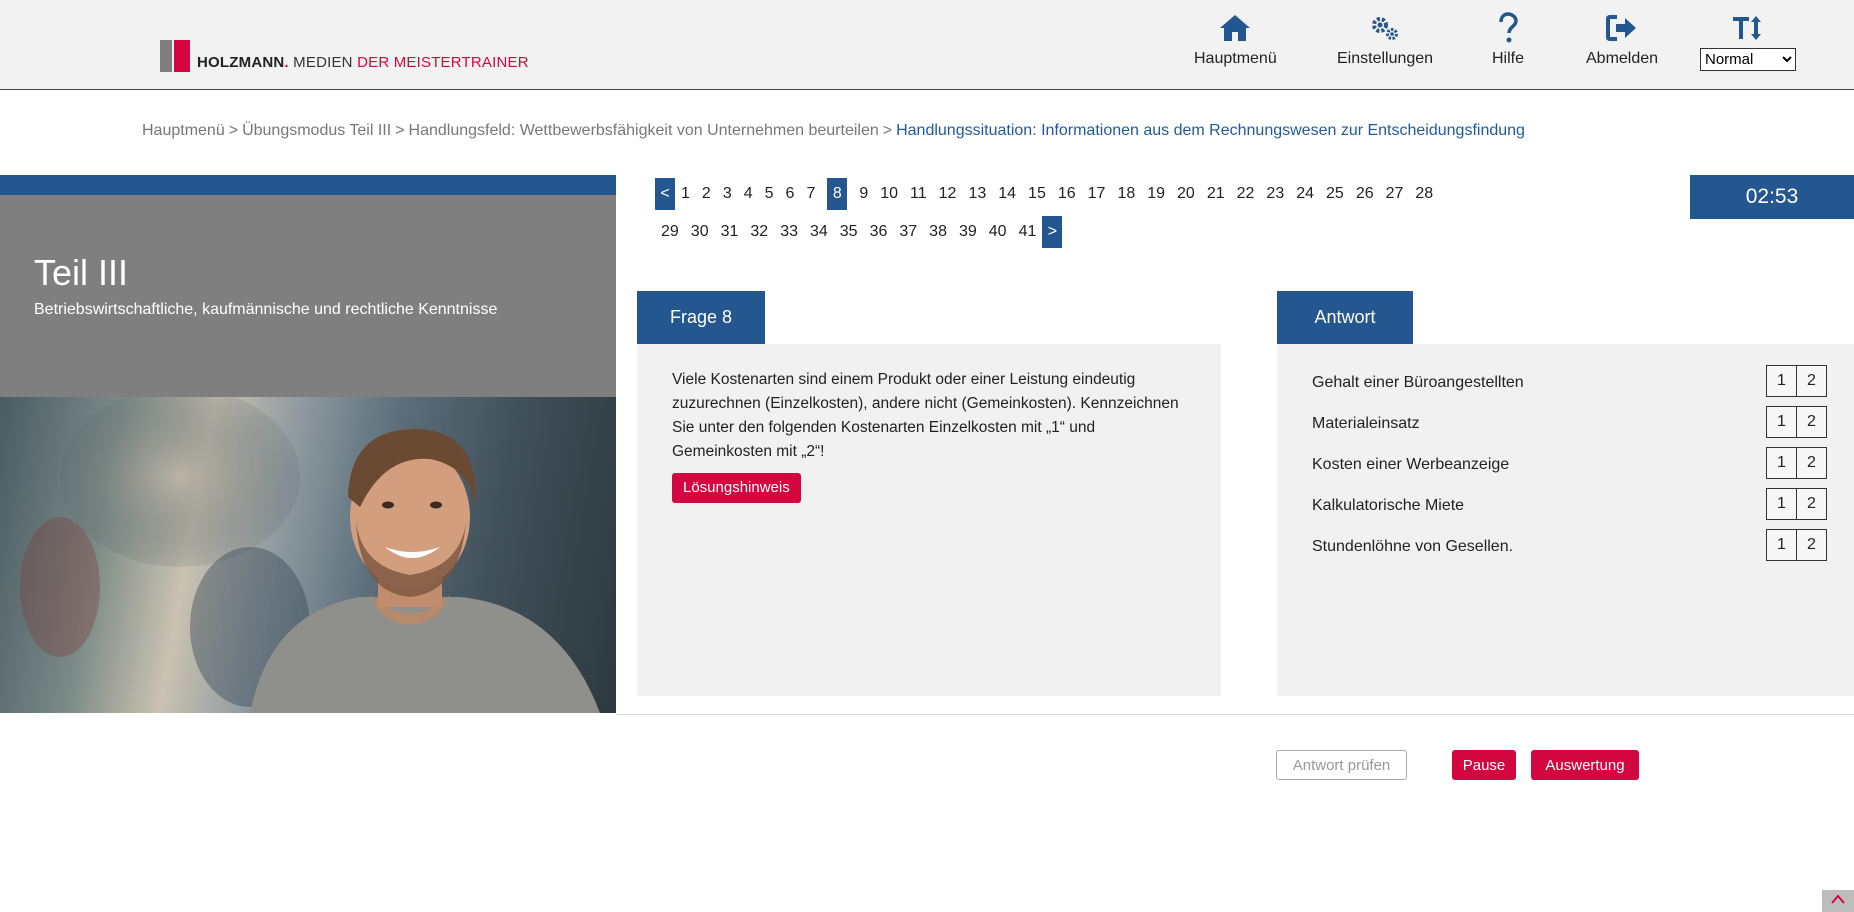 The image size is (1854, 912). What do you see at coordinates (789, 232) in the screenshot?
I see `pagination-page-33: 33` at bounding box center [789, 232].